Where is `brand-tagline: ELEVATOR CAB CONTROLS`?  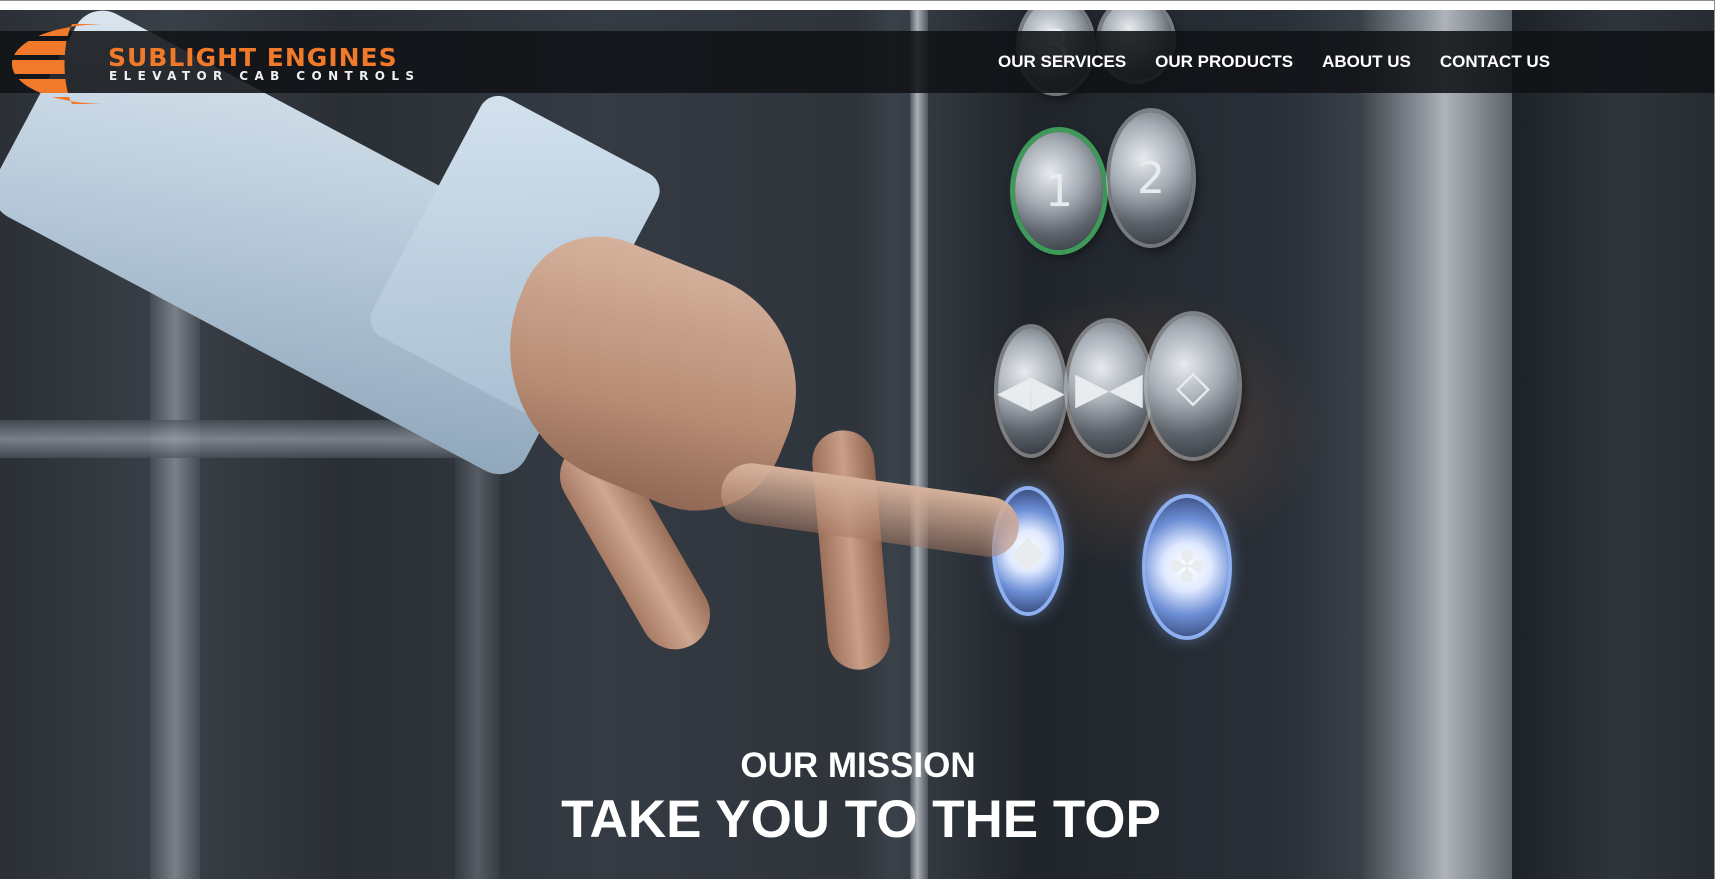
brand-tagline: ELEVATOR CAB CONTROLS is located at coordinates (265, 76).